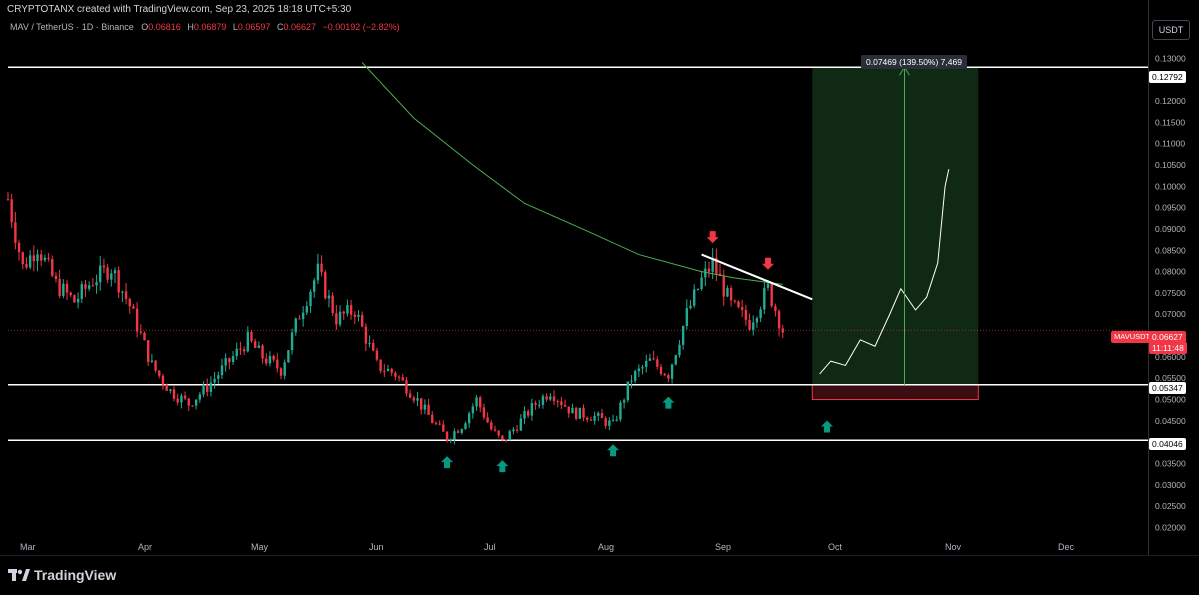 This screenshot has width=1199, height=595. Describe the element at coordinates (1171, 30) in the screenshot. I see `currency-unit-button: USDT` at that location.